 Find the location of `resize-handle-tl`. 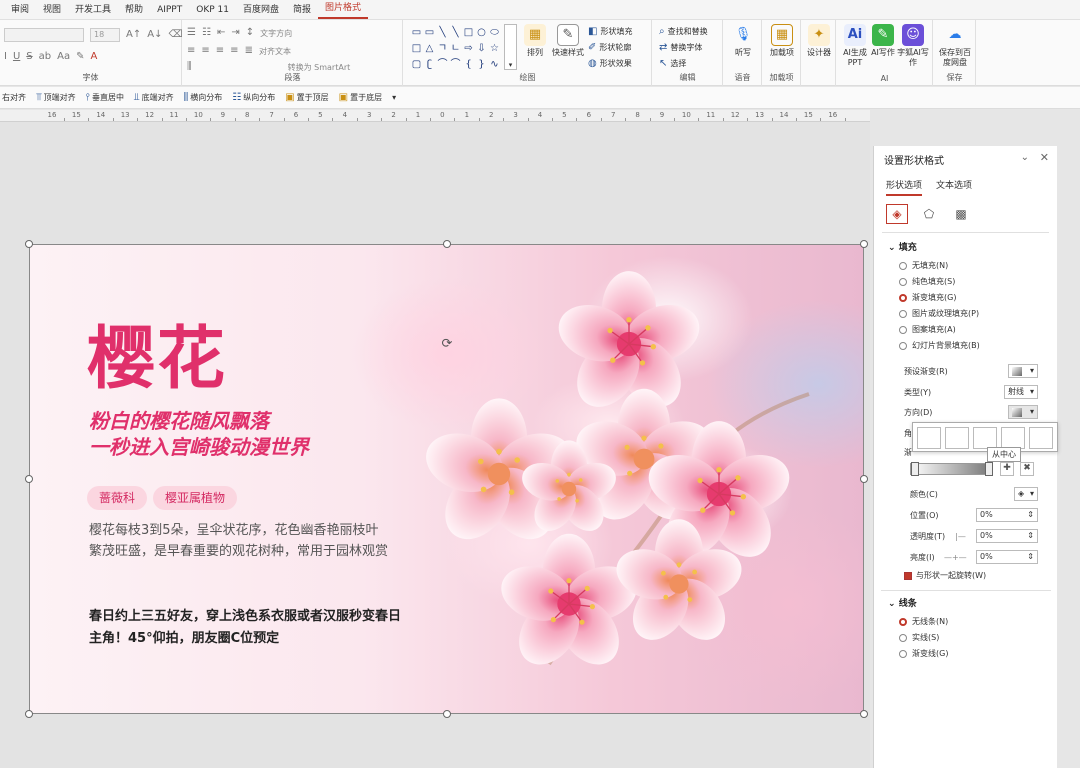

resize-handle-tl is located at coordinates (29, 244).